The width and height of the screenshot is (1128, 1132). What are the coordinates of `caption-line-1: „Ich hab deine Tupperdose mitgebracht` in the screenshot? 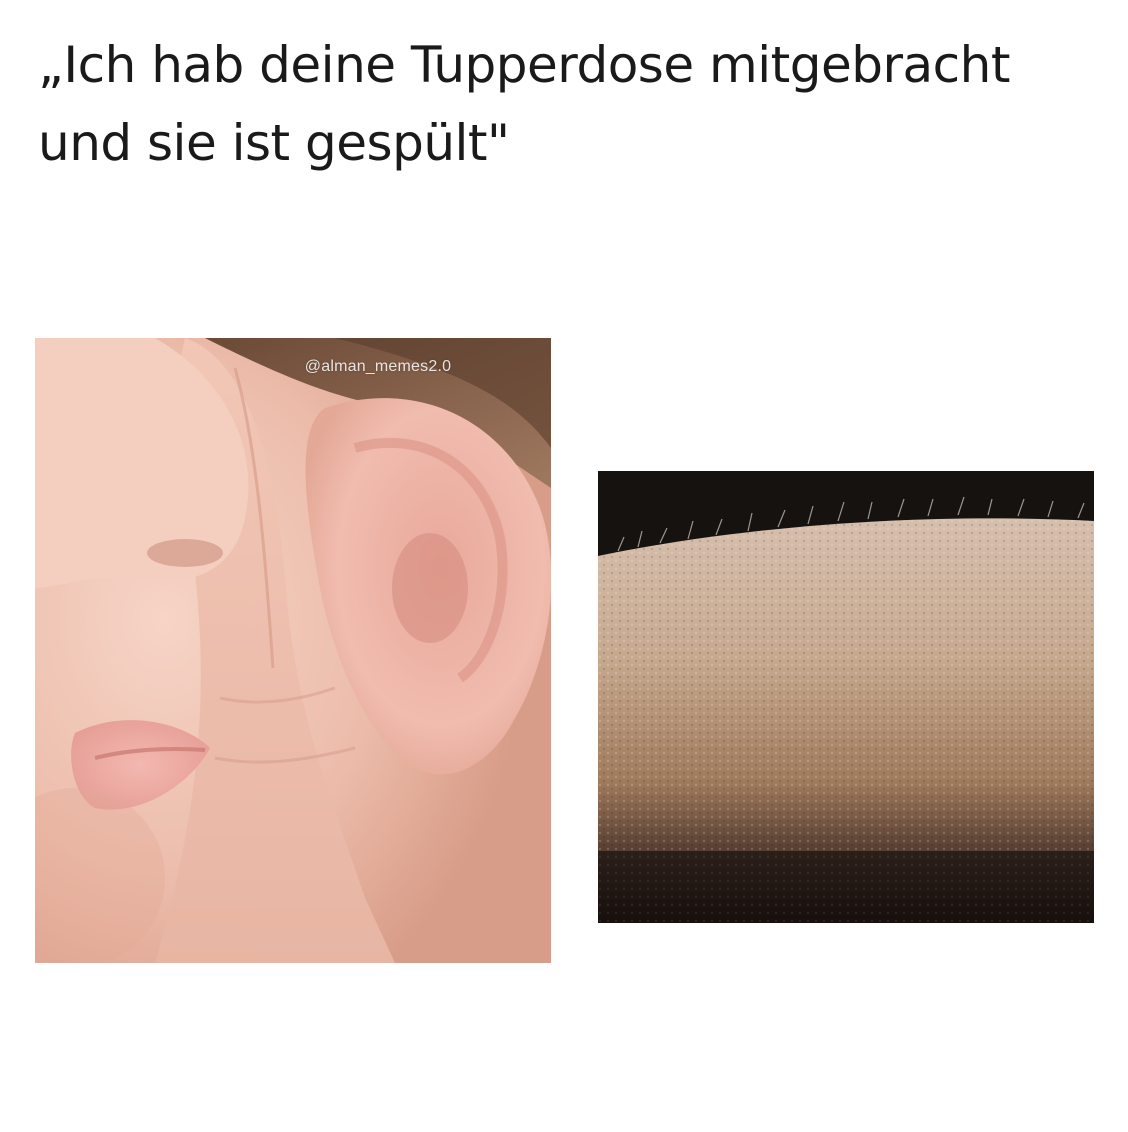 It's located at (524, 65).